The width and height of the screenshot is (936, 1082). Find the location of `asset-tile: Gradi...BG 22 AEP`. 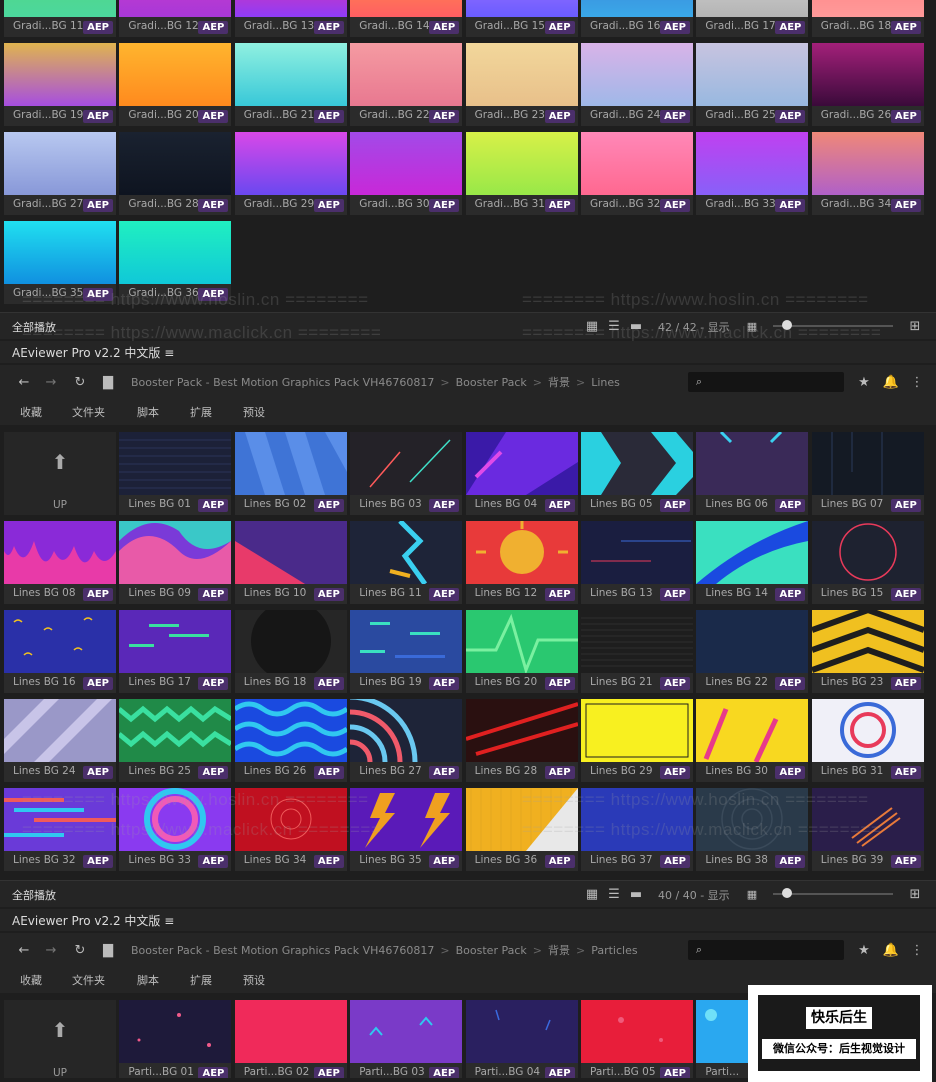

asset-tile: Gradi...BG 22 AEP is located at coordinates (406, 84).